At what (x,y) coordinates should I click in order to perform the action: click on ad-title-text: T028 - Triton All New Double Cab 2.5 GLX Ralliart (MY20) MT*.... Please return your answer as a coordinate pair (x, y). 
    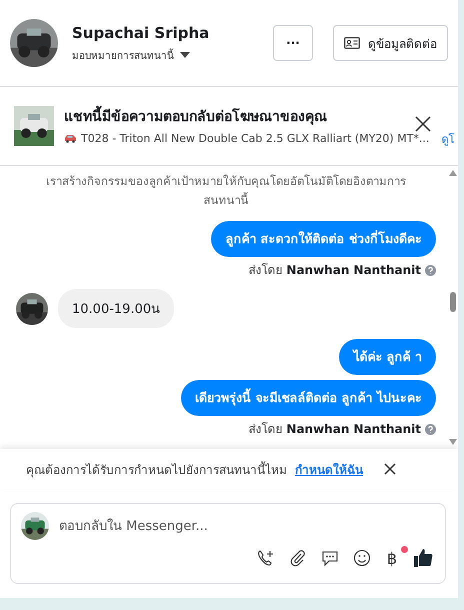
    Looking at the image, I should click on (255, 138).